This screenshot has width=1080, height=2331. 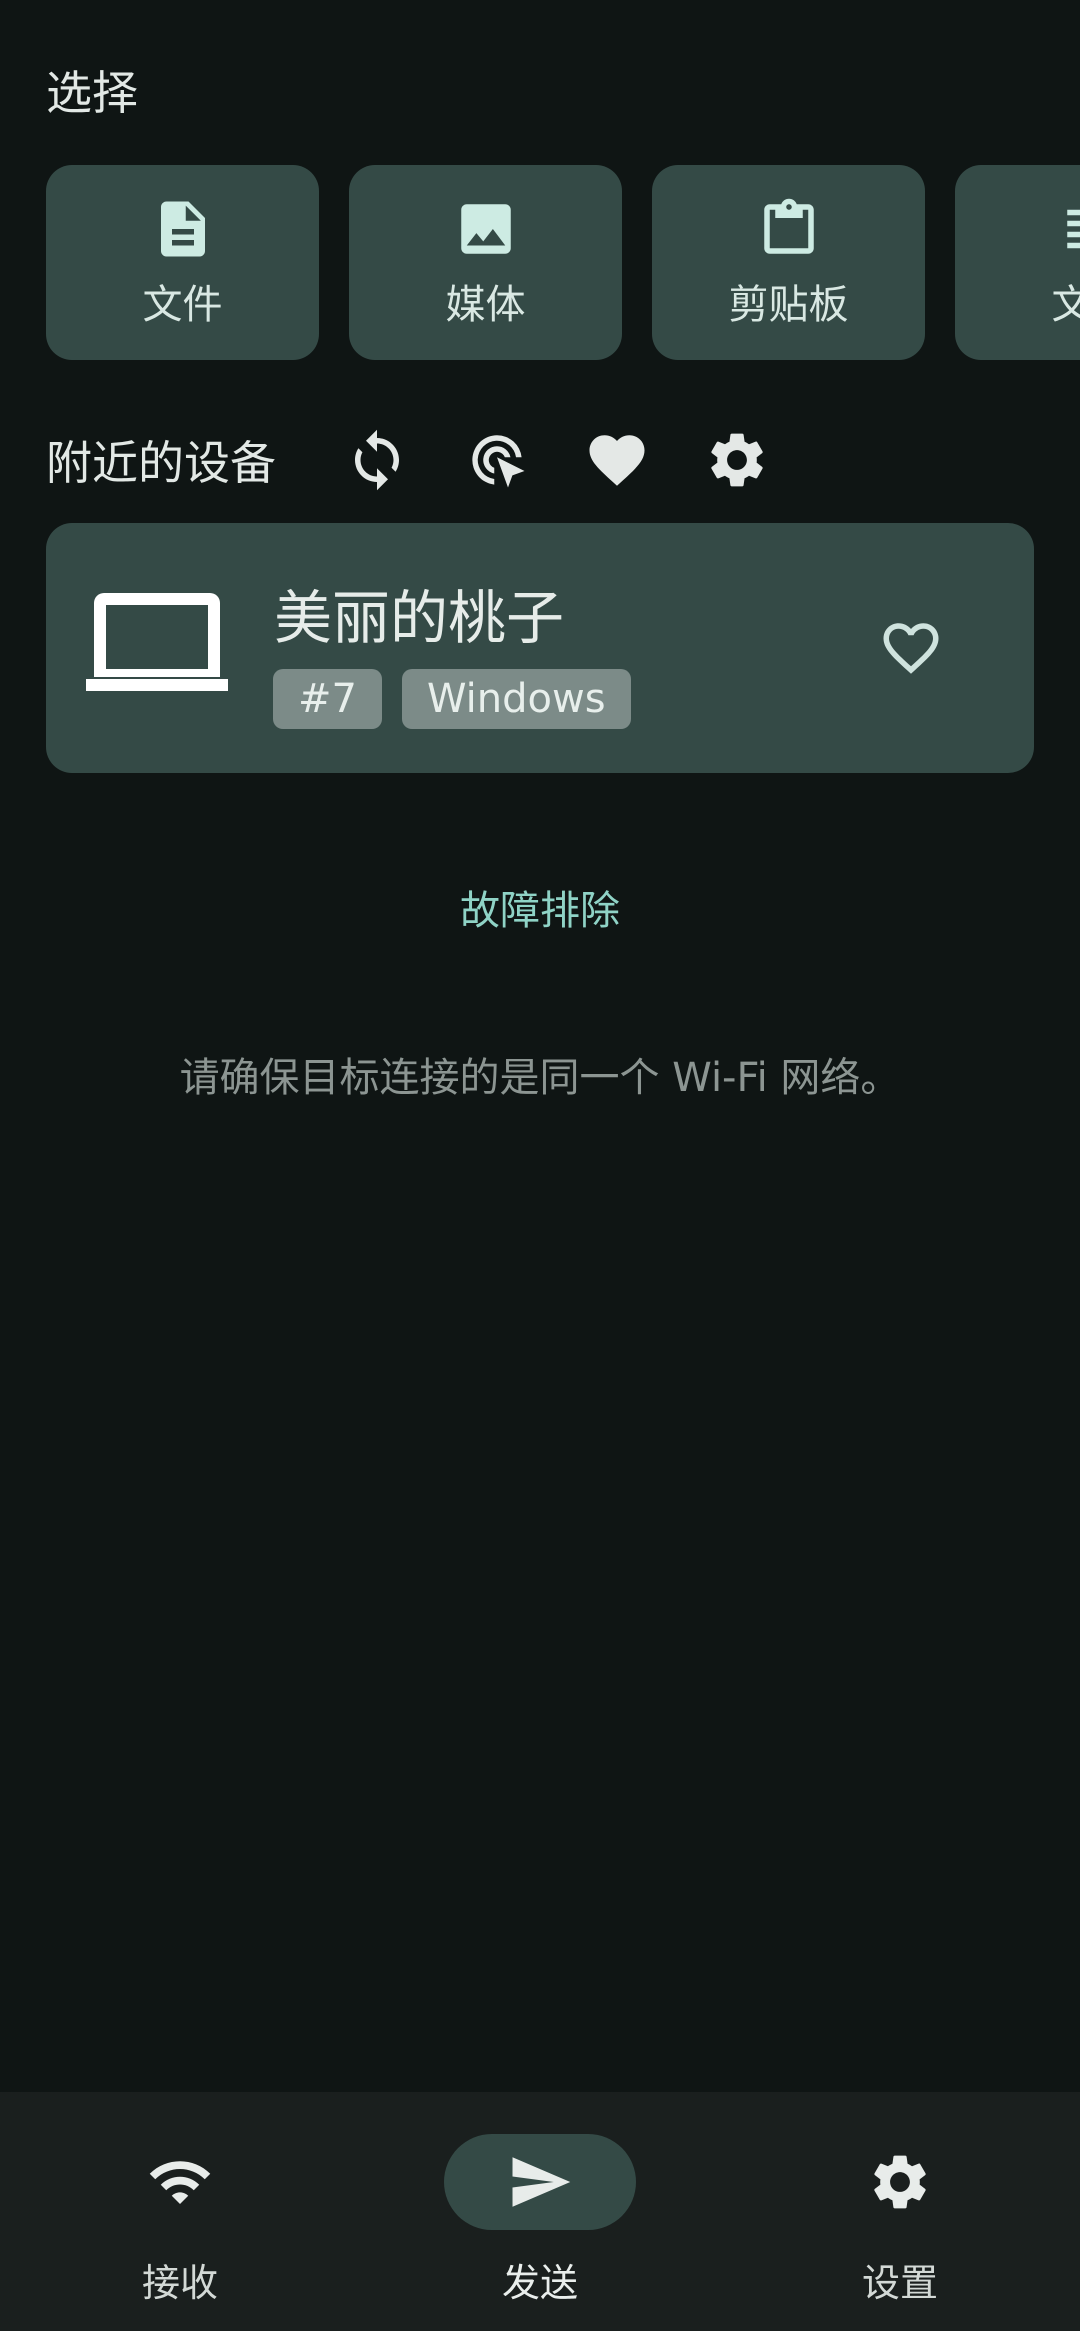 What do you see at coordinates (179, 2283) in the screenshot?
I see `nav-receive-label: 接收` at bounding box center [179, 2283].